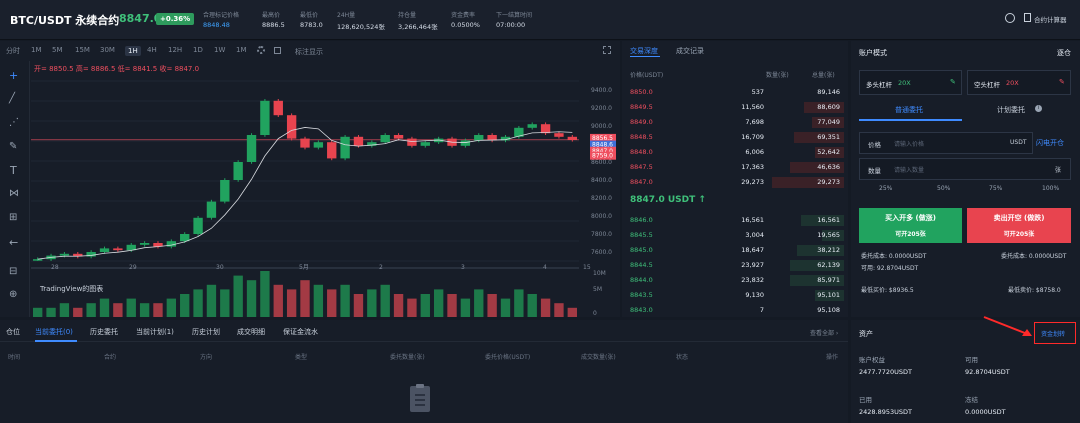 The height and width of the screenshot is (423, 1080). Describe the element at coordinates (465, 25) in the screenshot. I see `stat-value: 0.0500%` at that location.